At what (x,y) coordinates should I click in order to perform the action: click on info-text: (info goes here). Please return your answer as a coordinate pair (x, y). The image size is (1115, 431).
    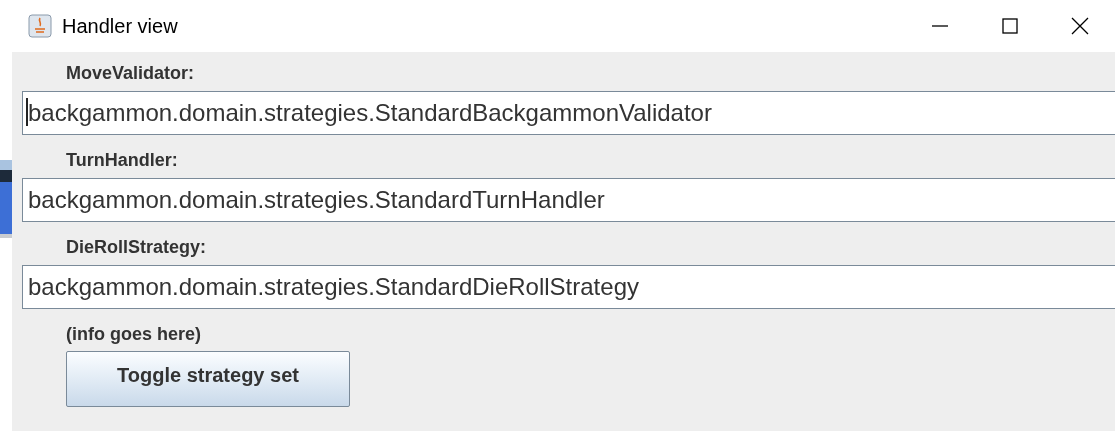
    Looking at the image, I should click on (133, 334).